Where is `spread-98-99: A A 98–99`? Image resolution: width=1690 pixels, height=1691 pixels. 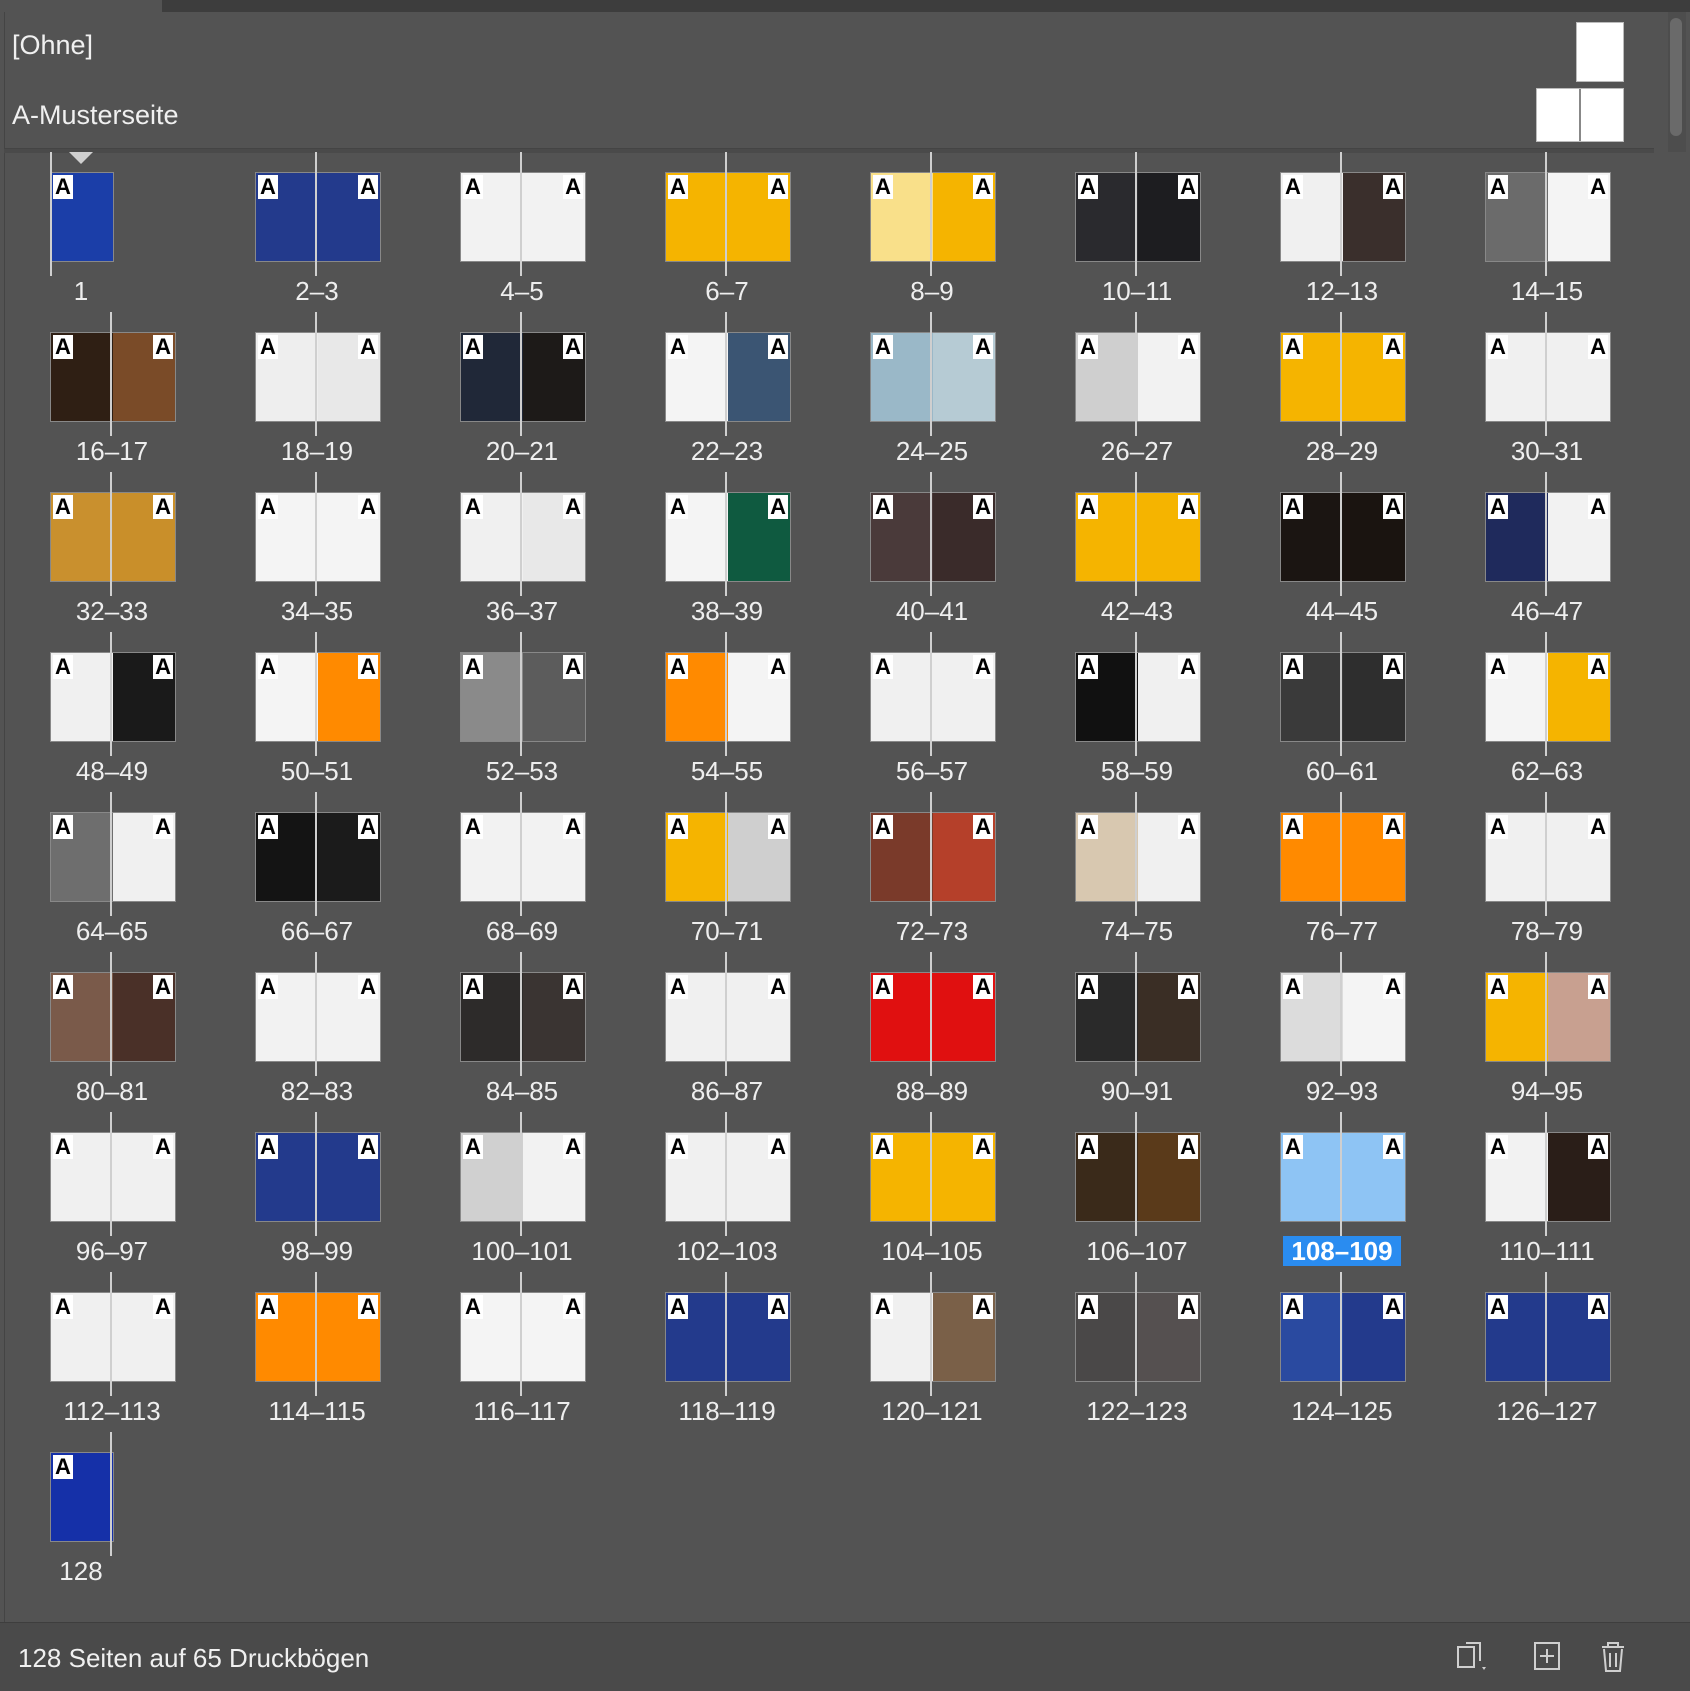
spread-98-99: A A 98–99 is located at coordinates (357, 1192).